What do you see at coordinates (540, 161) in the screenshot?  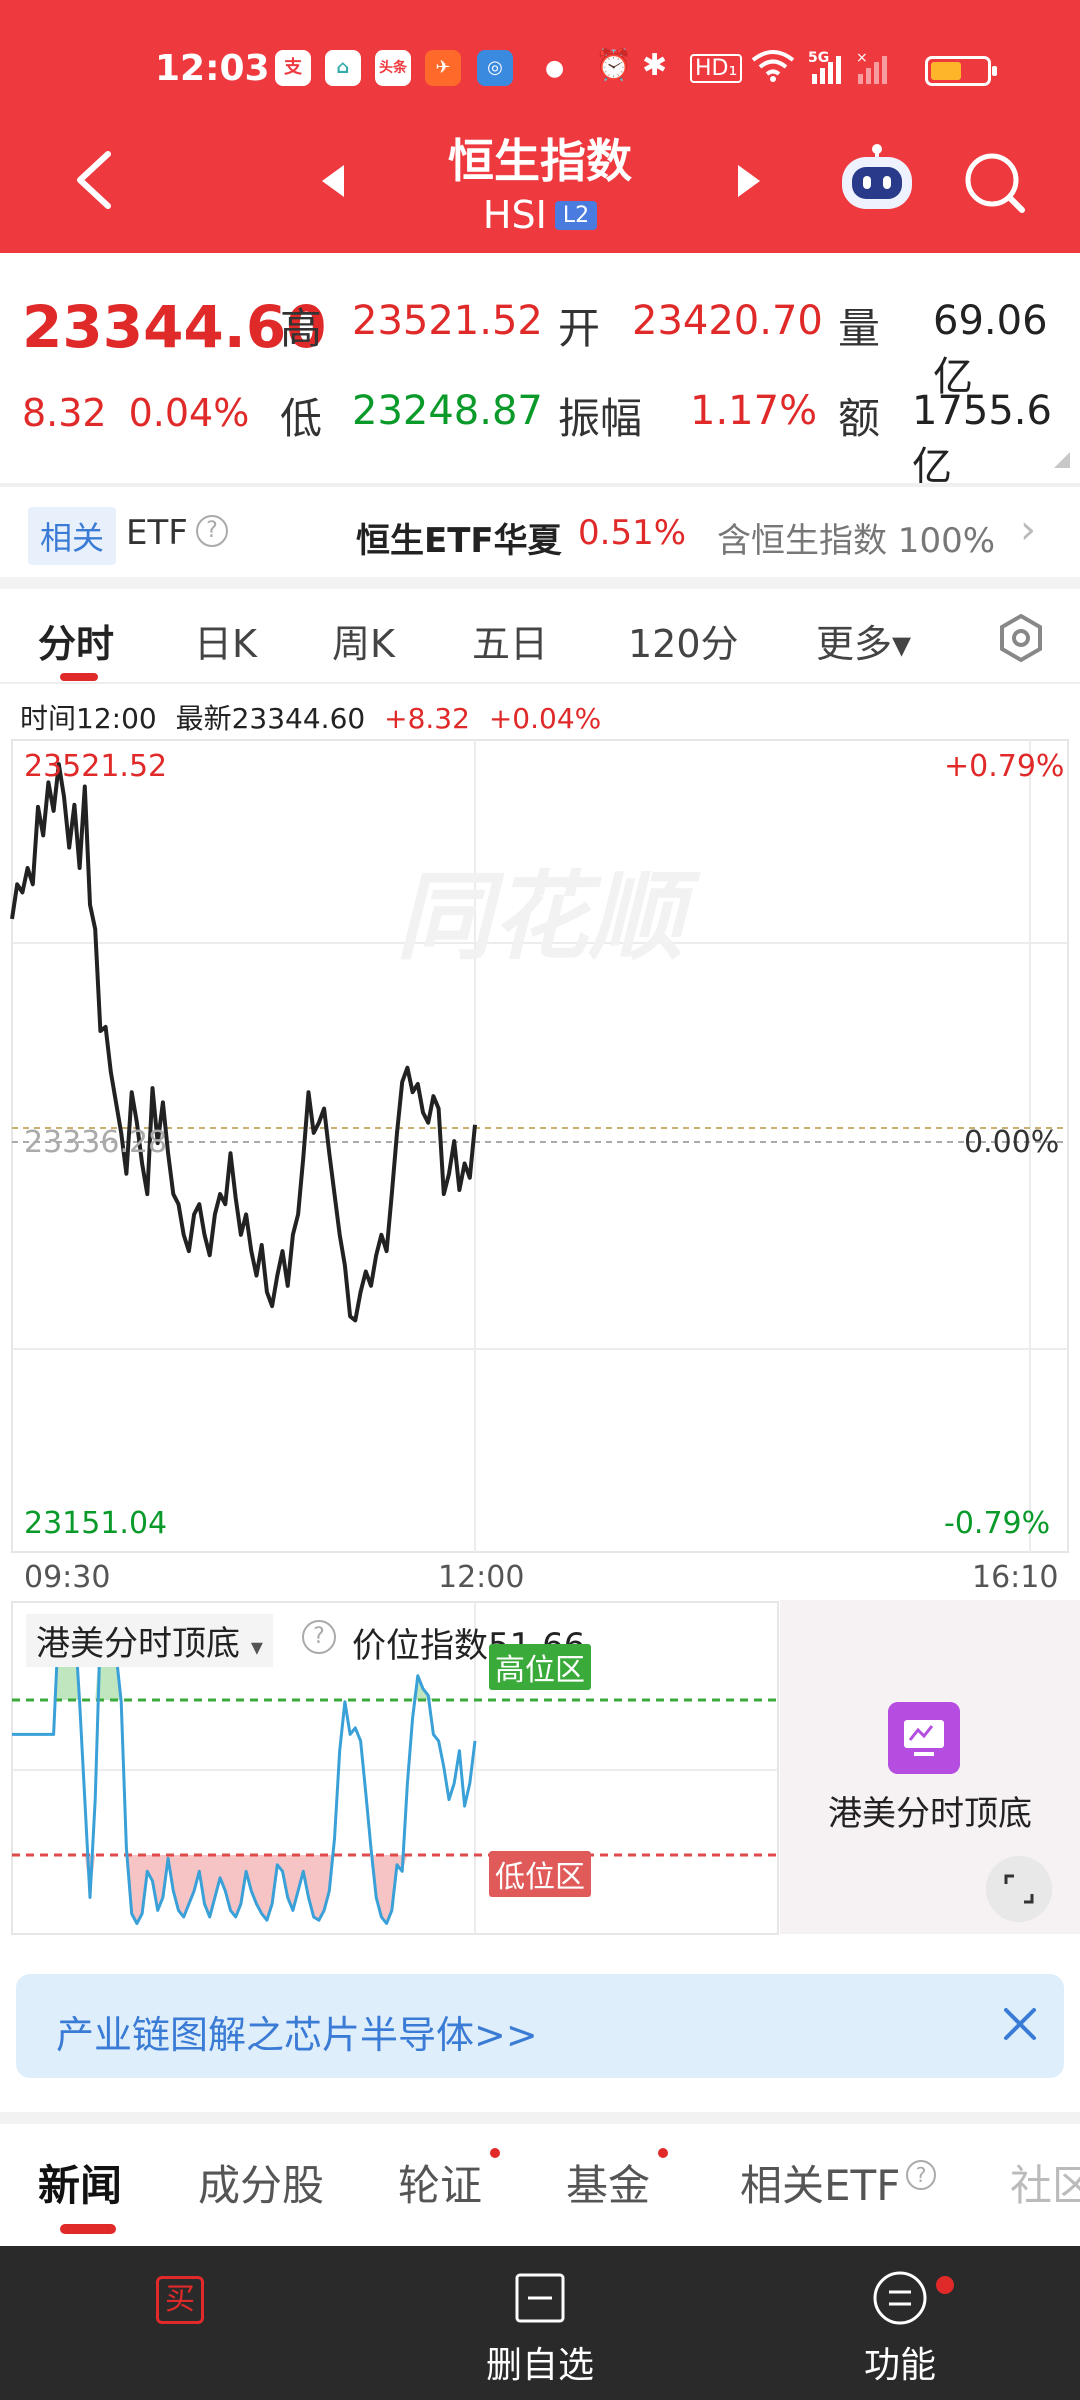 I see `page-title: 恒生指数` at bounding box center [540, 161].